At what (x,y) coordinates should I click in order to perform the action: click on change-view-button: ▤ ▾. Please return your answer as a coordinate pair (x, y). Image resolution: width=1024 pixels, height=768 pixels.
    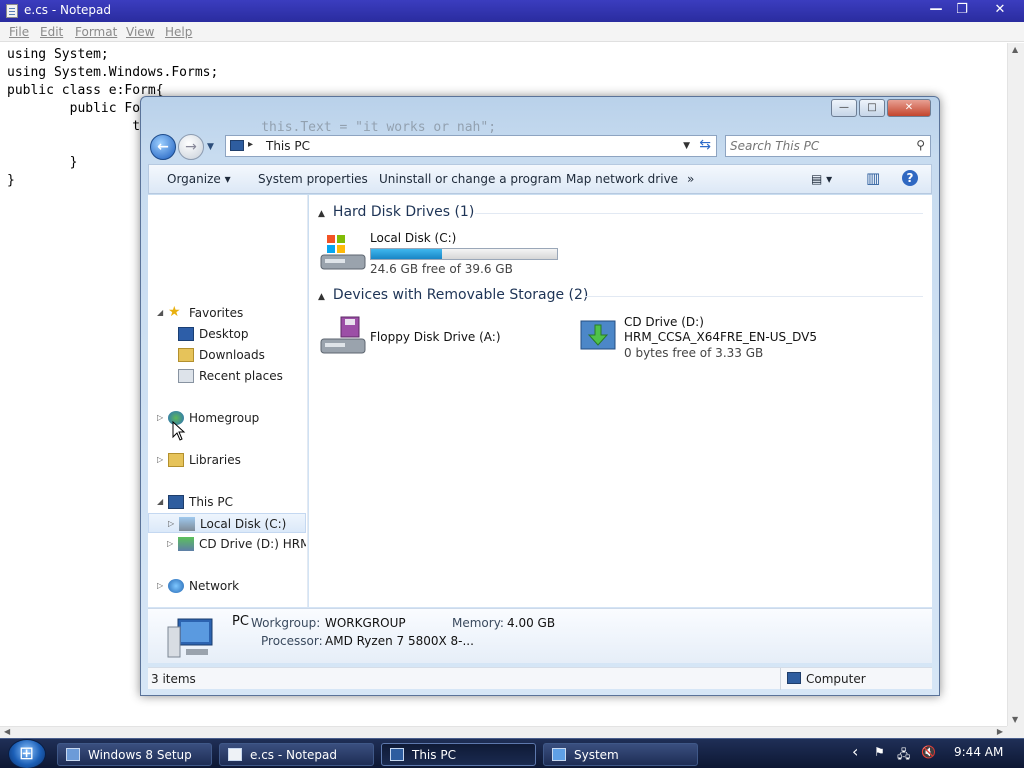
    Looking at the image, I should click on (821, 179).